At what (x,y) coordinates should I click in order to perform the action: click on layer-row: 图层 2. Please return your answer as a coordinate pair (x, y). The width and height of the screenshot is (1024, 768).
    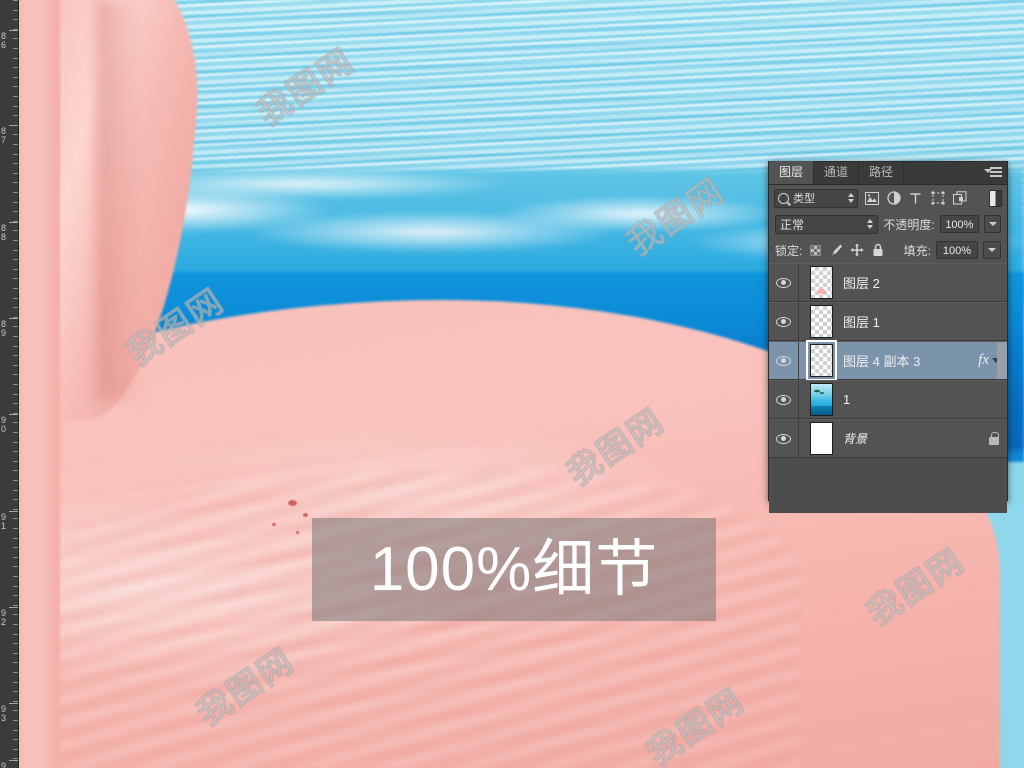
    Looking at the image, I should click on (888, 282).